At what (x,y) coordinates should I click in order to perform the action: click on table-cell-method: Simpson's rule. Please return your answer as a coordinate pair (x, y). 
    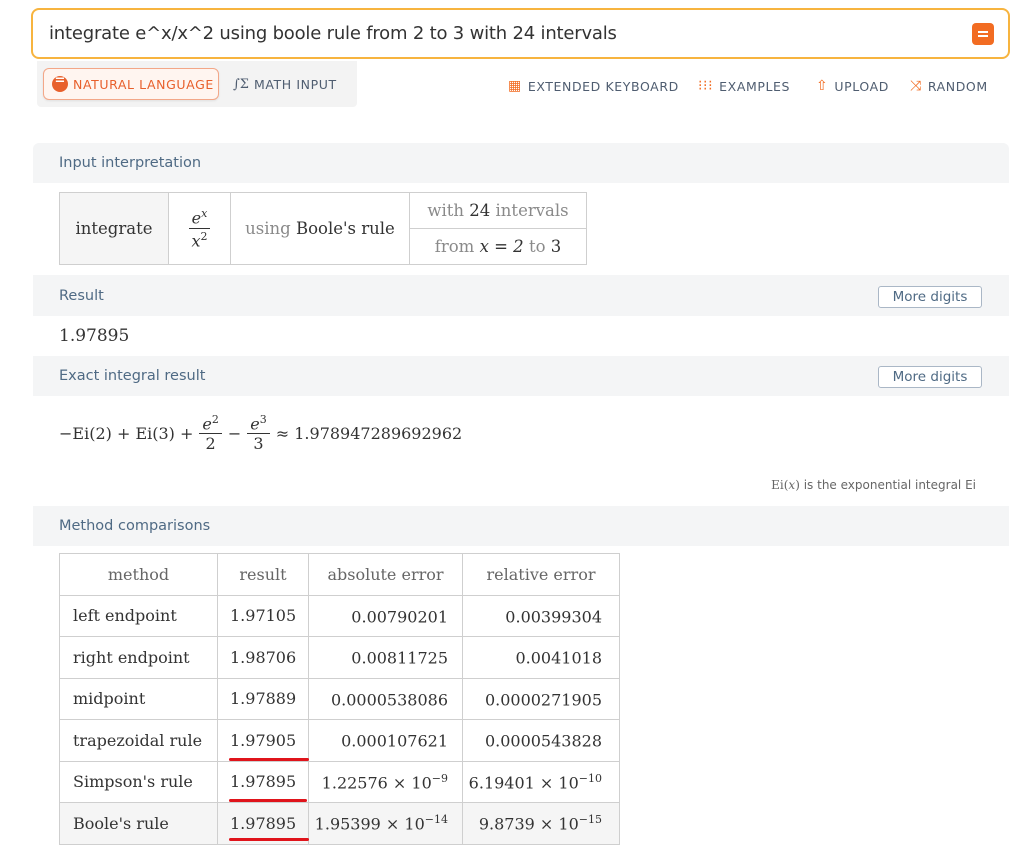
    Looking at the image, I should click on (138, 781).